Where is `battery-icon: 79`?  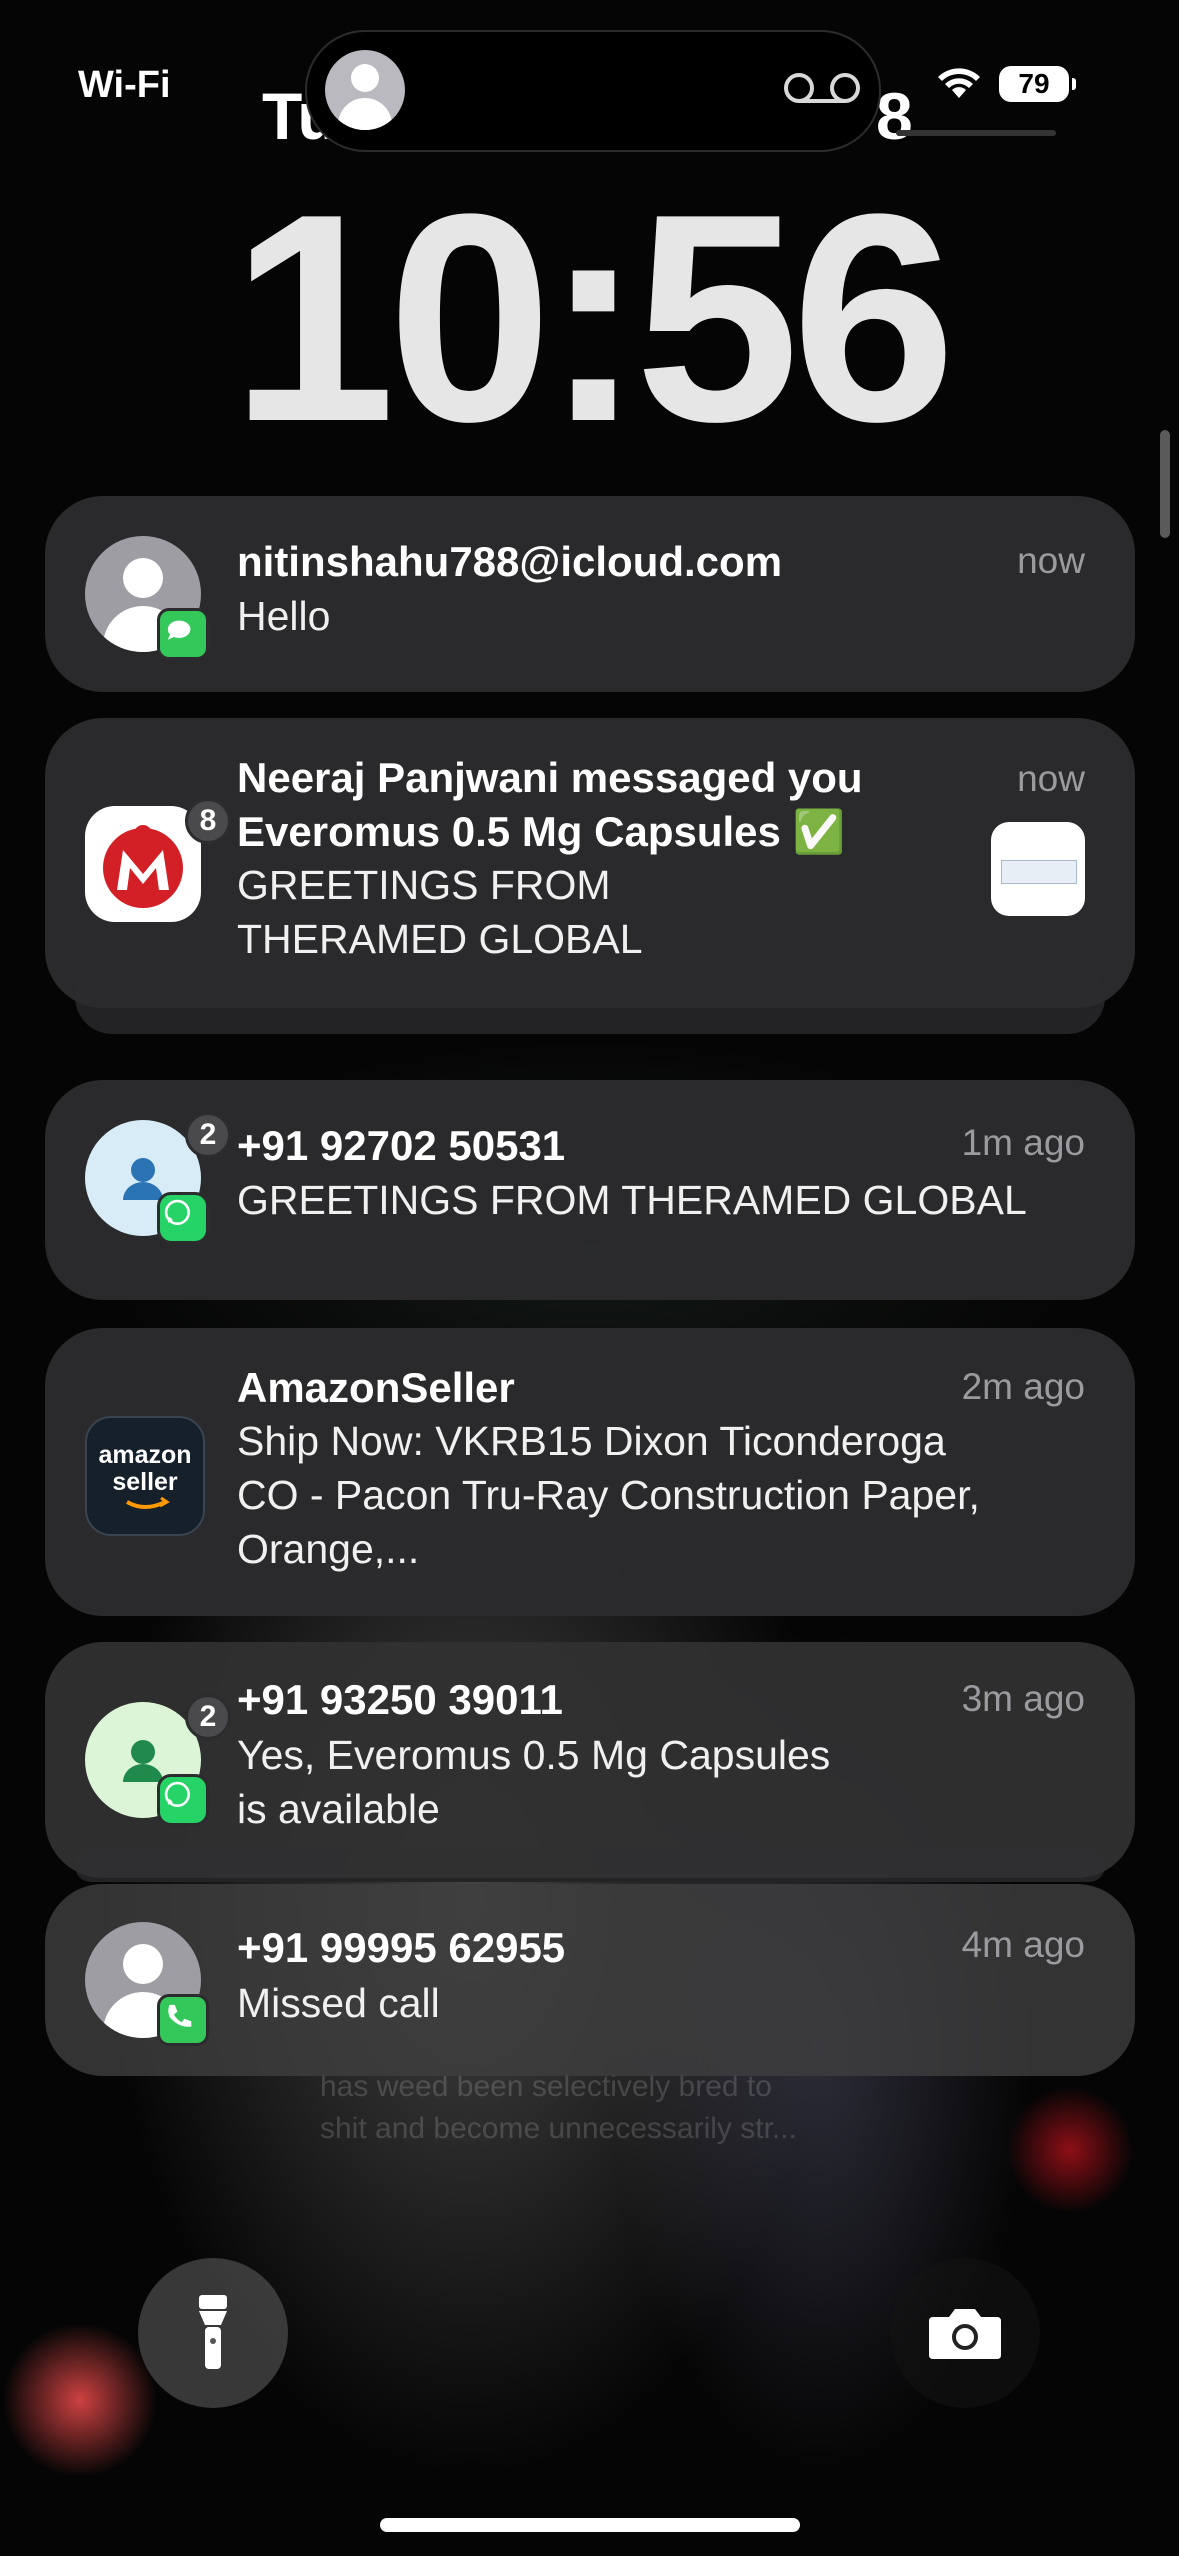 battery-icon: 79 is located at coordinates (1037, 84).